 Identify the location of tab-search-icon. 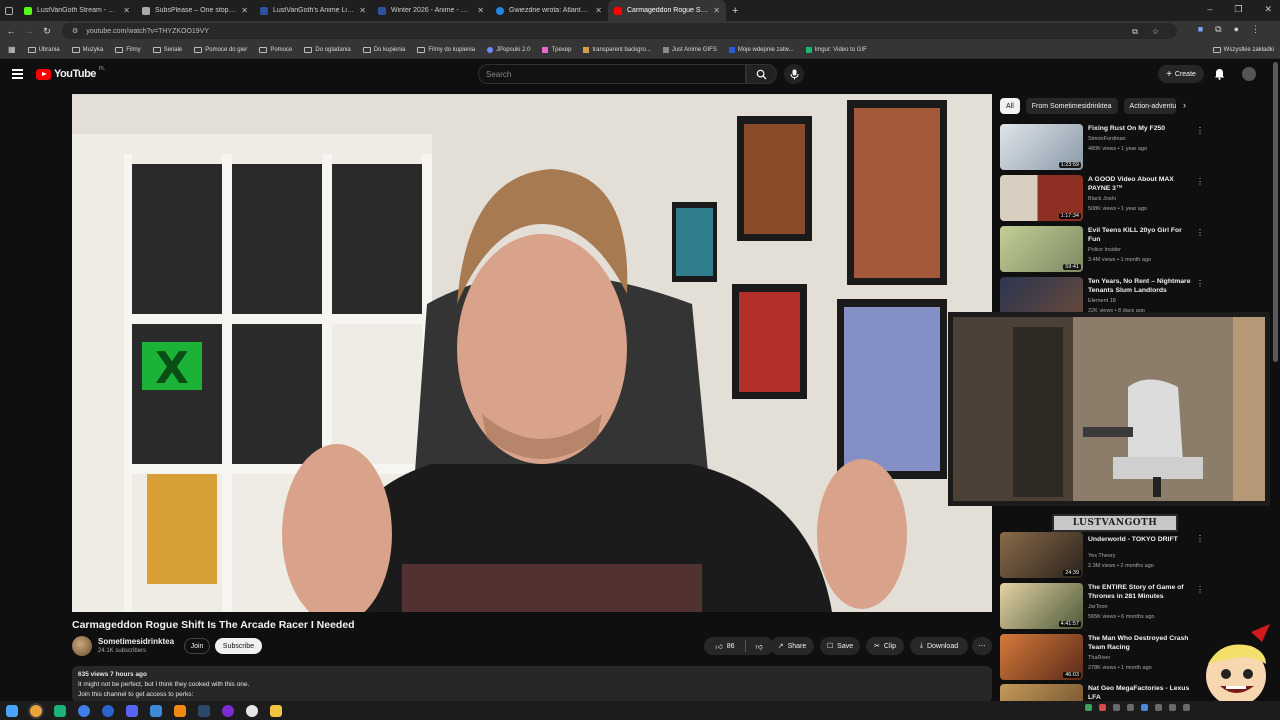
(9, 10).